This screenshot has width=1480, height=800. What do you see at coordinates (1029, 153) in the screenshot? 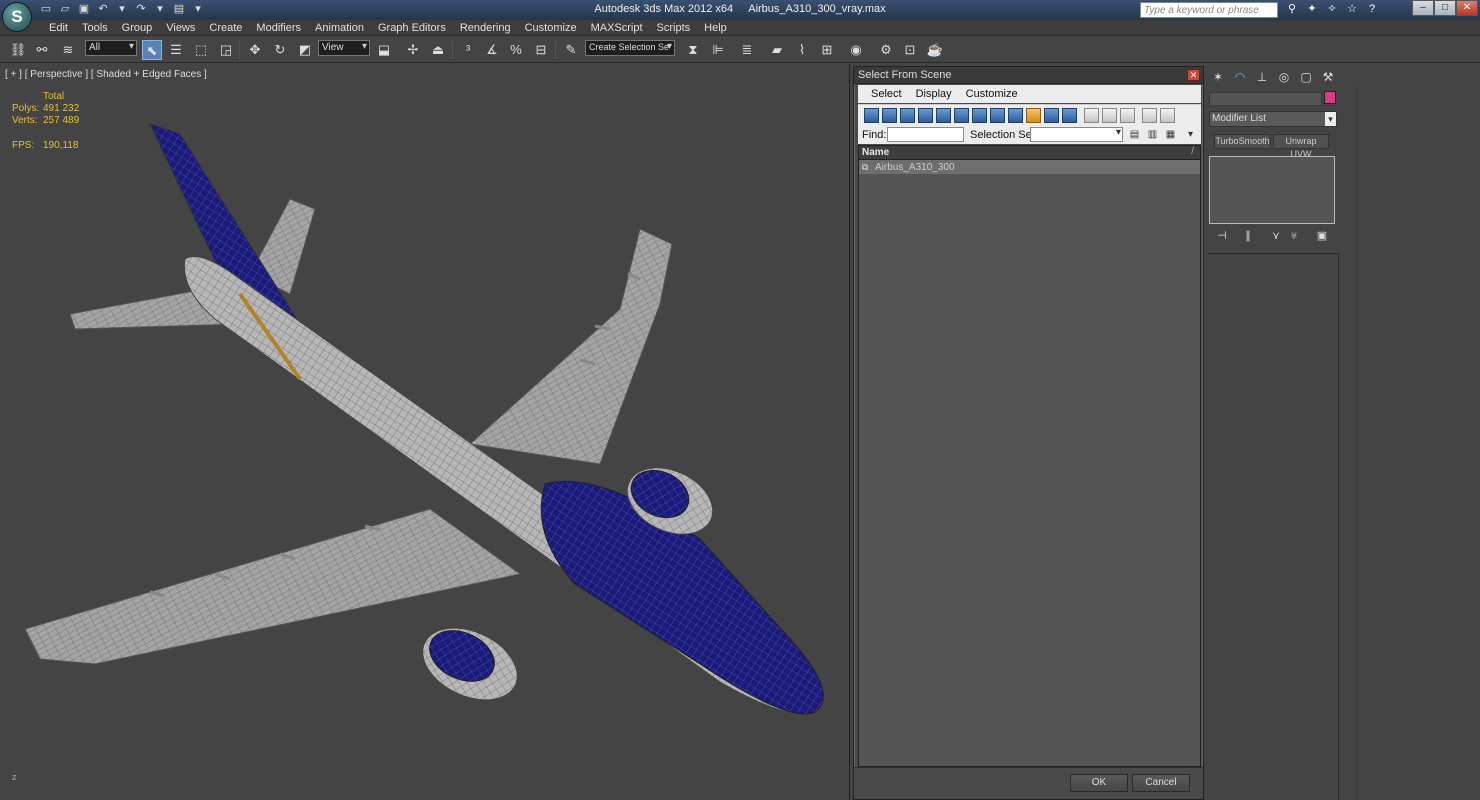
I see `name-column-header: Name /` at bounding box center [1029, 153].